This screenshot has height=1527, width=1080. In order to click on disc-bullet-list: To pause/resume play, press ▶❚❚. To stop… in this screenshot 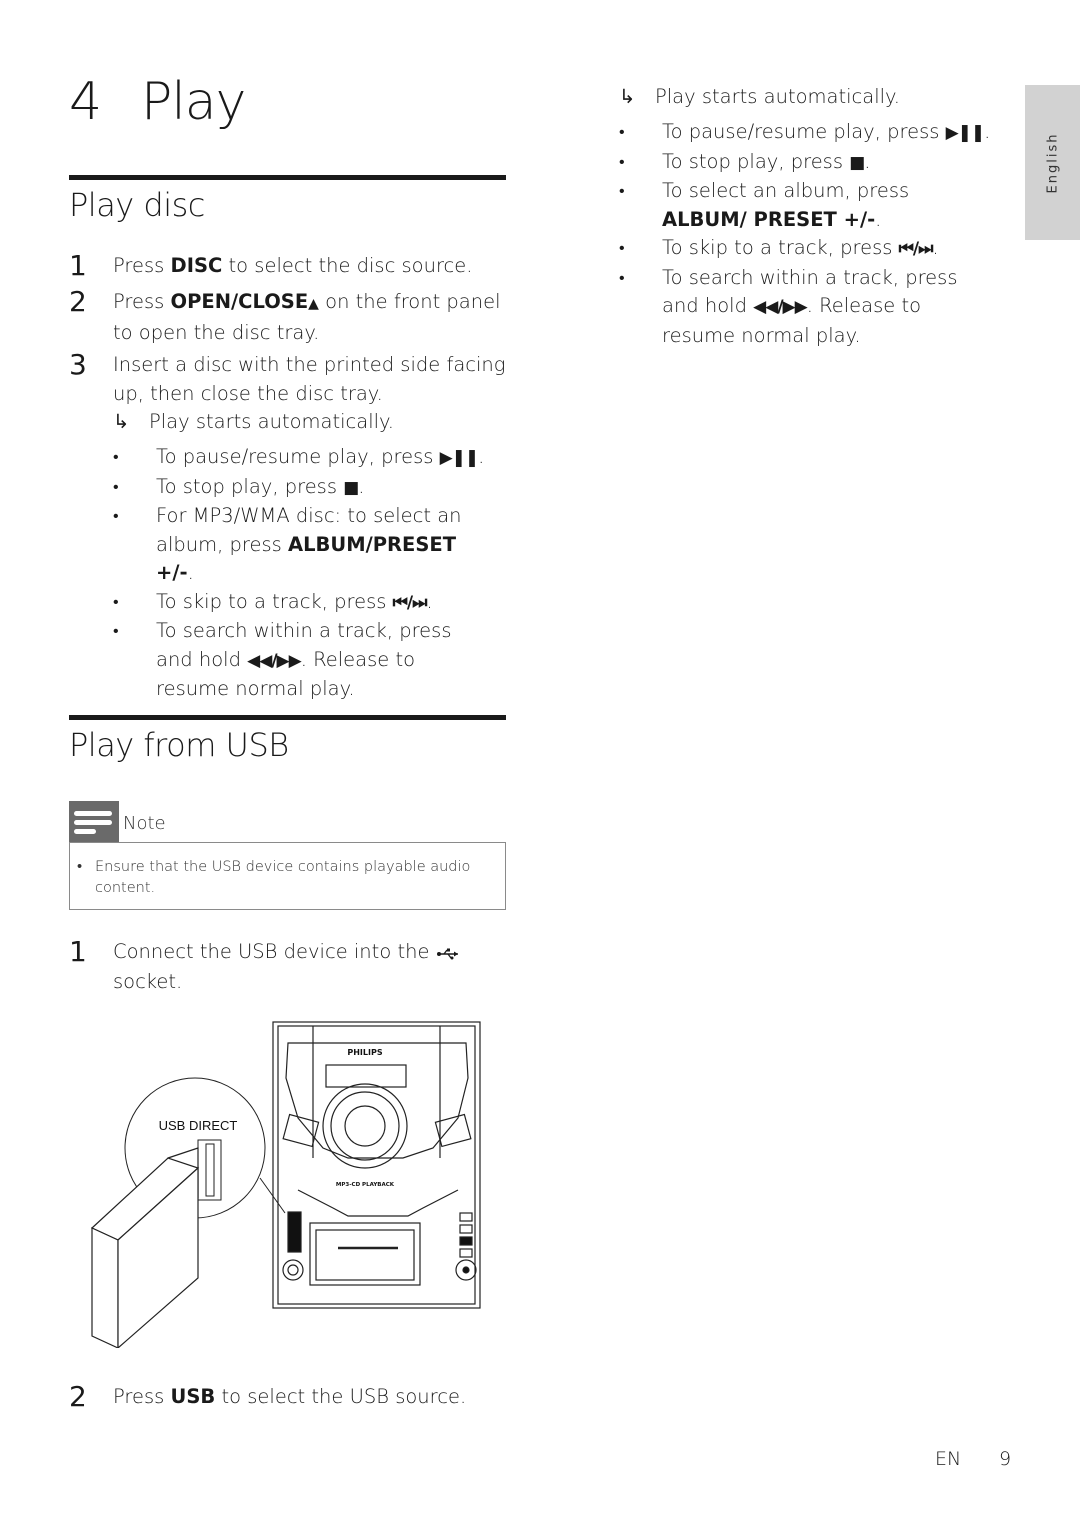, I will do `click(303, 573)`.